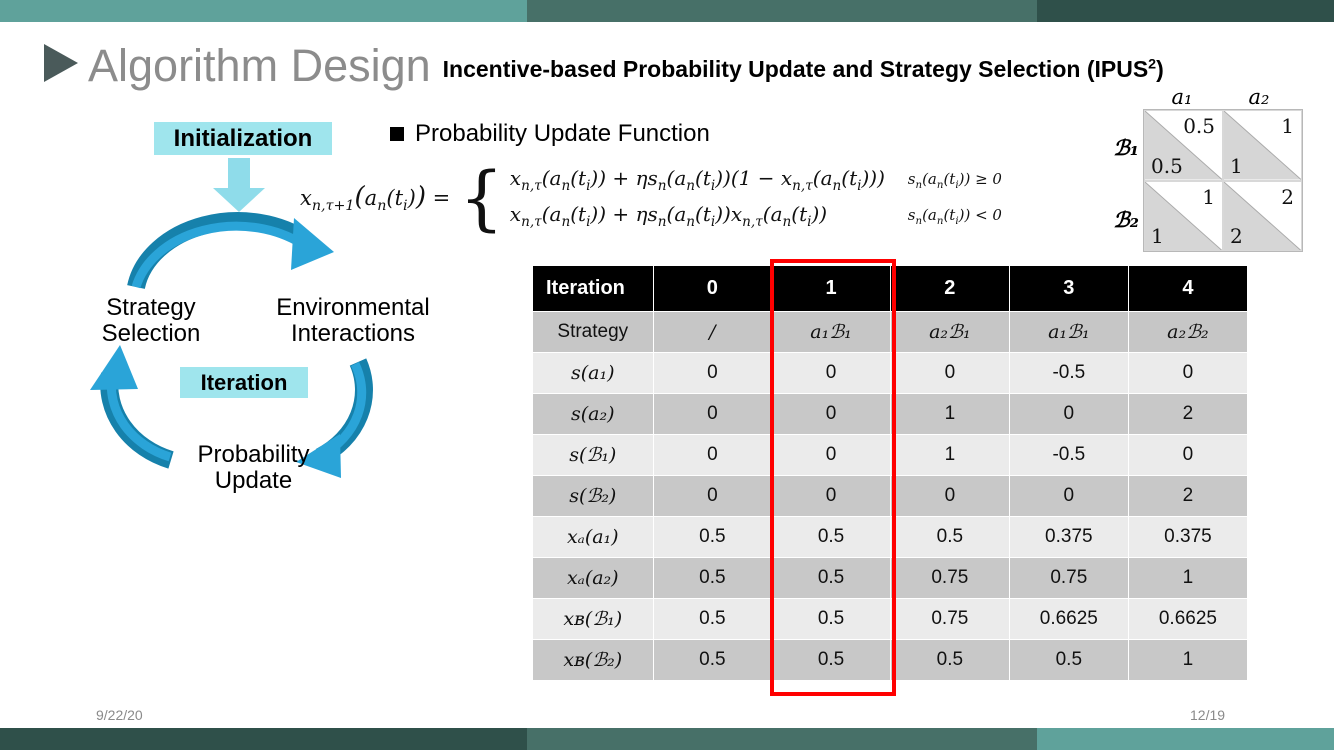  I want to click on table-row: xₐ(a₂) 0.5 0.5 0.75 0.75 1, so click(890, 578).